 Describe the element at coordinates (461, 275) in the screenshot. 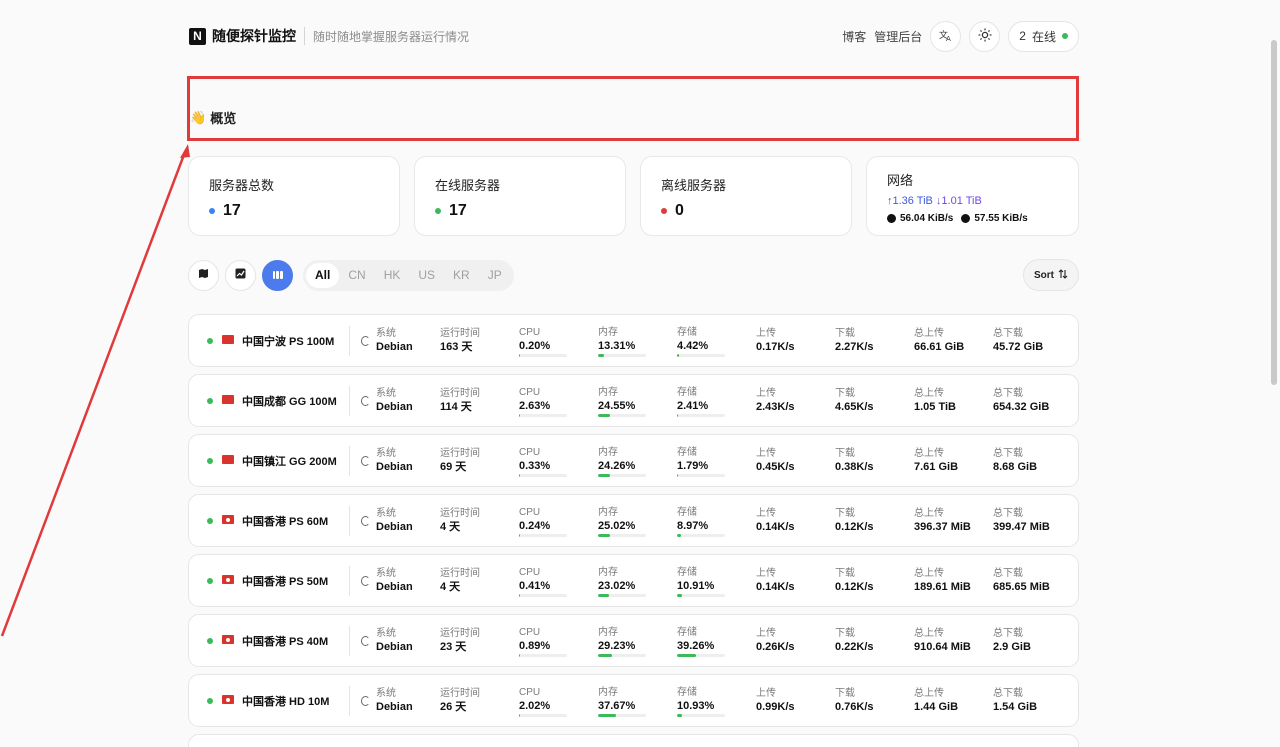

I see `tag-kr: KR` at that location.